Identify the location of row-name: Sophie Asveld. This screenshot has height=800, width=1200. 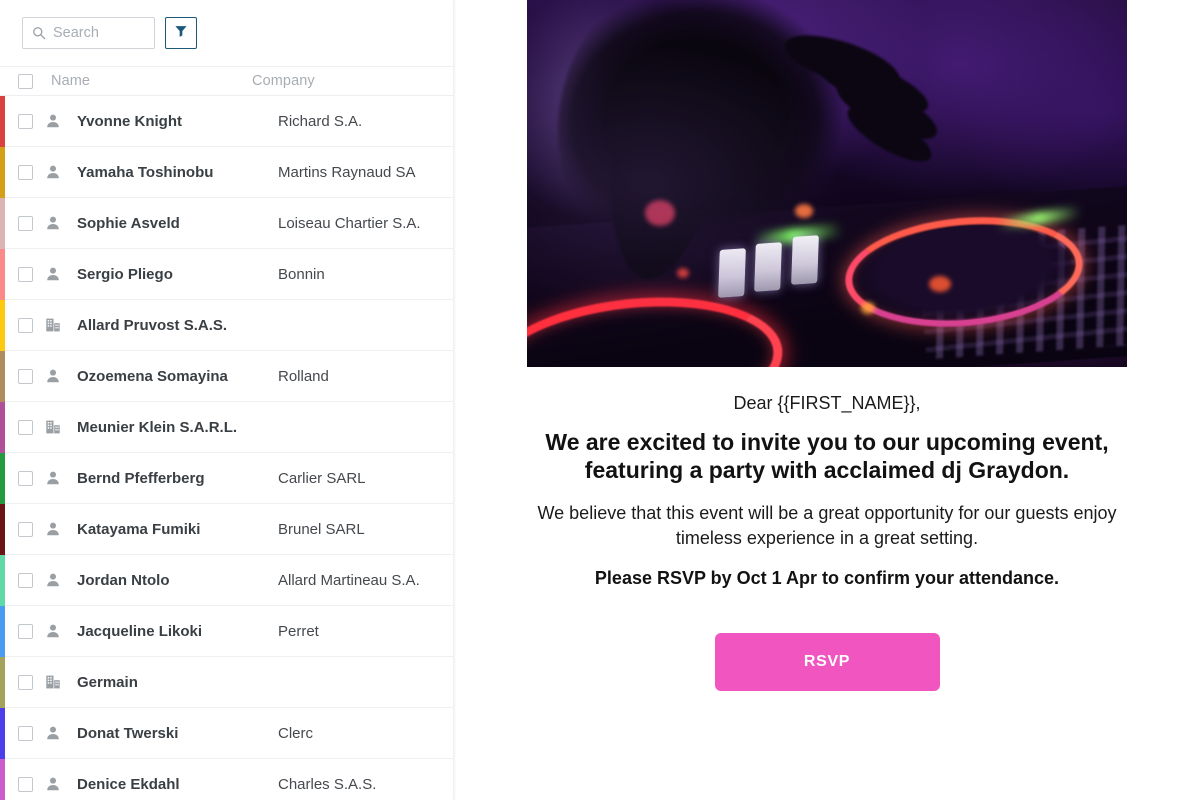
(128, 223).